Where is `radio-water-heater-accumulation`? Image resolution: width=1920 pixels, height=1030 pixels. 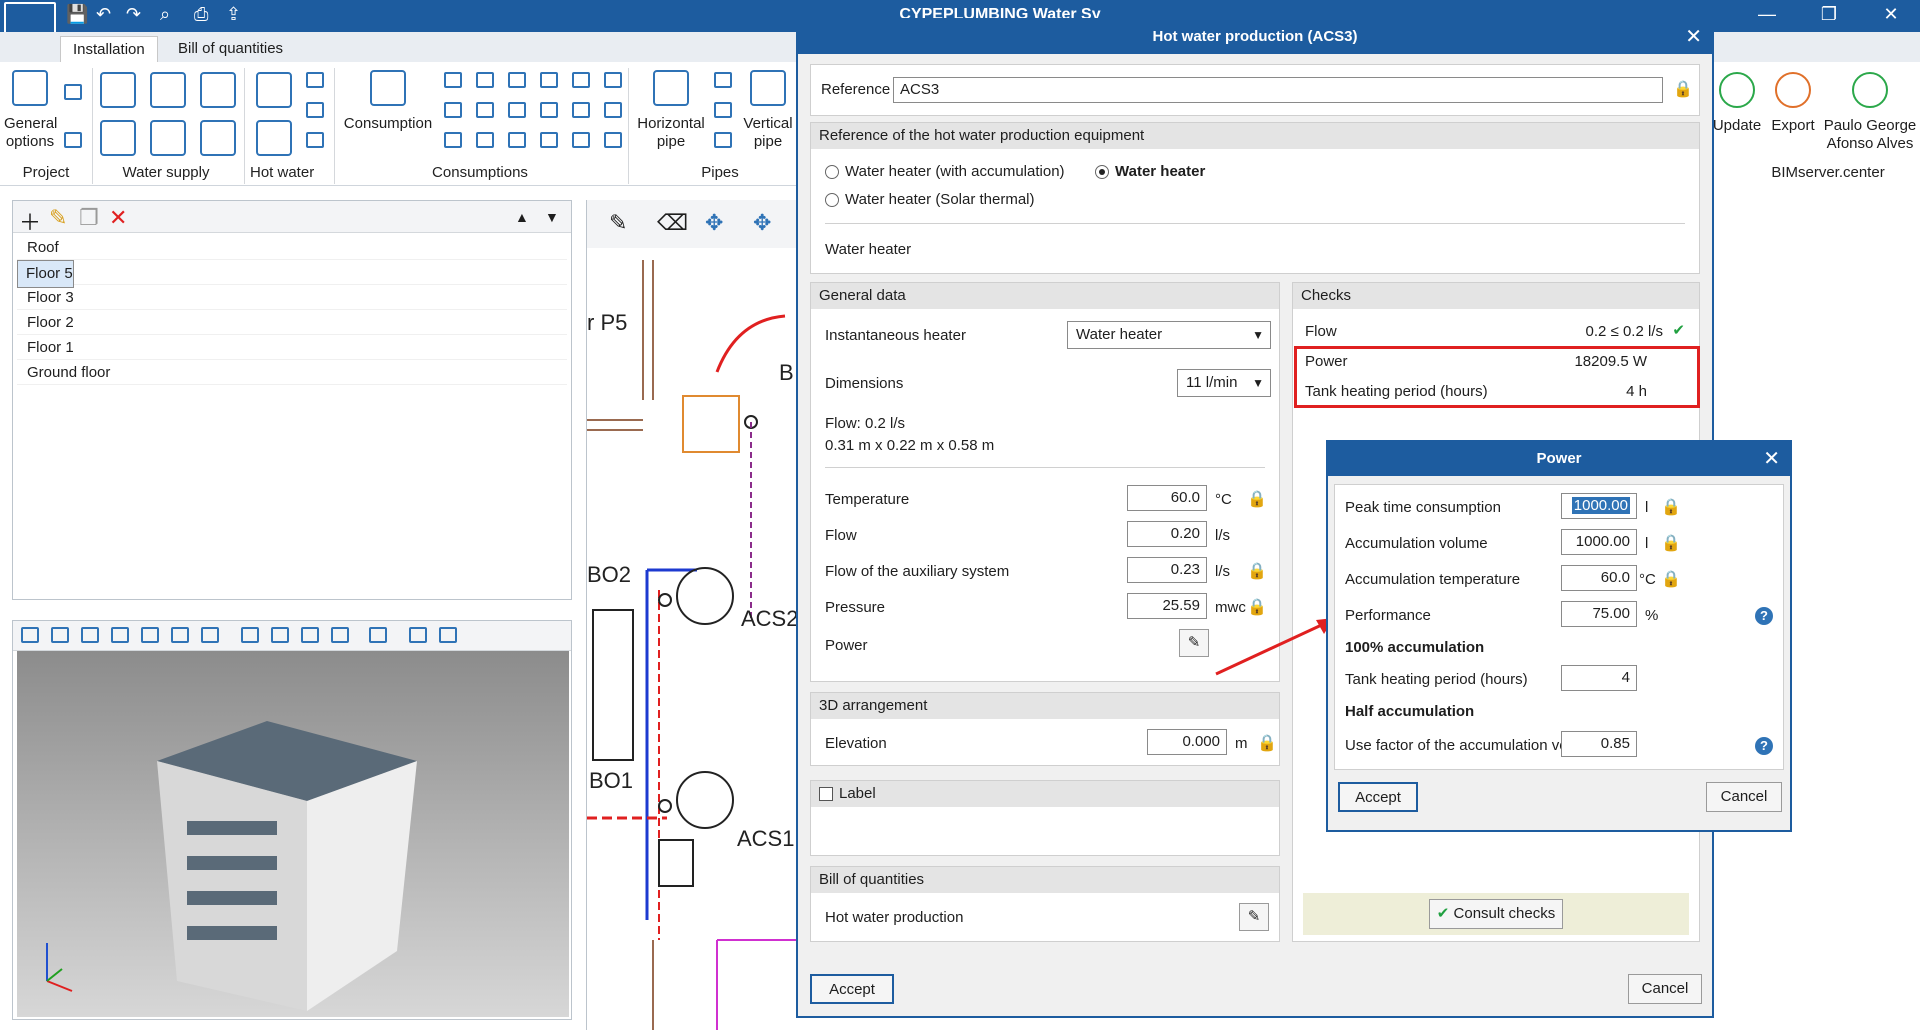 radio-water-heater-accumulation is located at coordinates (832, 172).